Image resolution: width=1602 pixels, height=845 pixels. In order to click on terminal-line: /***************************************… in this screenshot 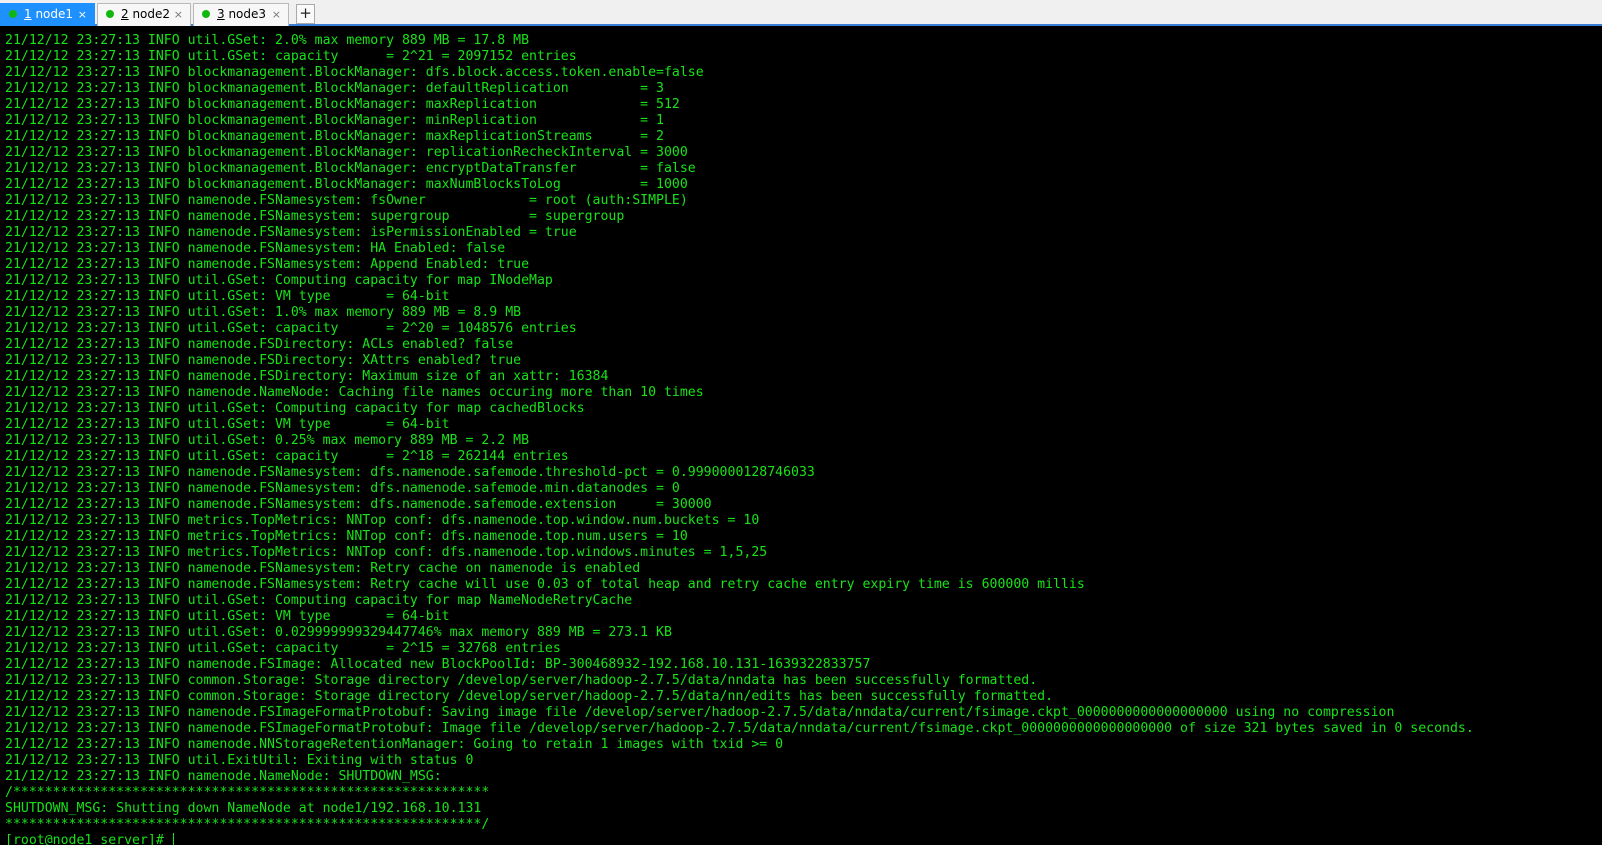, I will do `click(247, 792)`.